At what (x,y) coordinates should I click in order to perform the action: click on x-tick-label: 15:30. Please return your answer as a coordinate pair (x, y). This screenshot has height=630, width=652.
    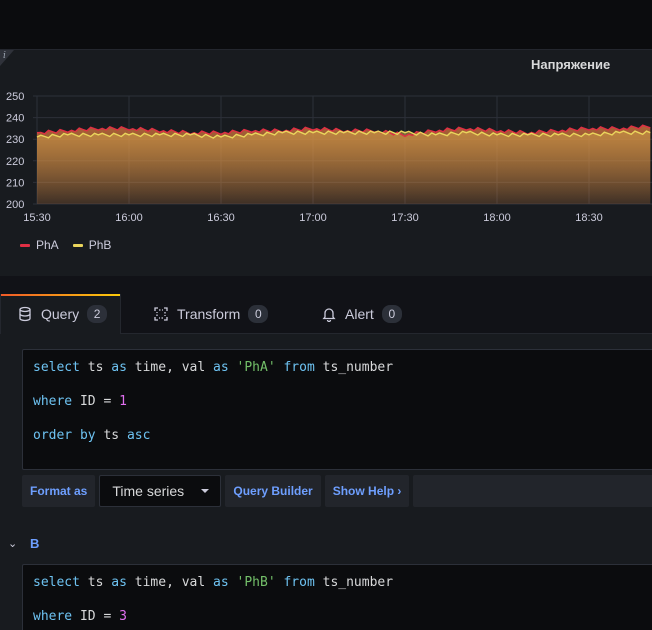
    Looking at the image, I should click on (37, 218).